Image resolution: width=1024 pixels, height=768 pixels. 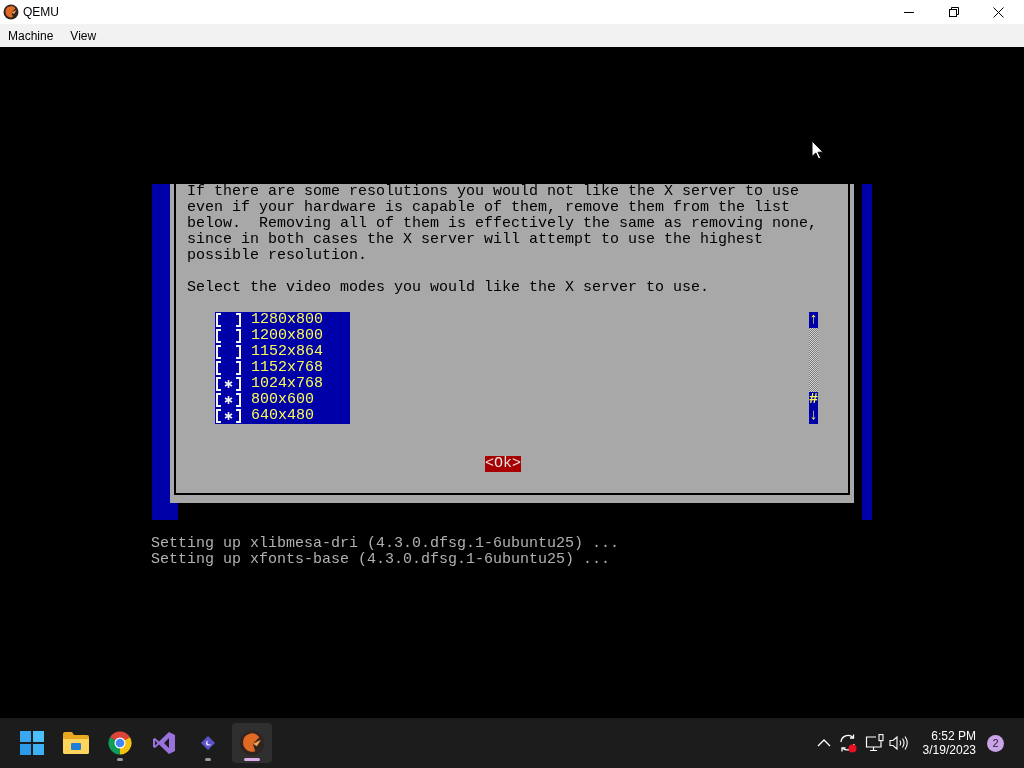 I want to click on mode-label: 1152x768, so click(x=287, y=368).